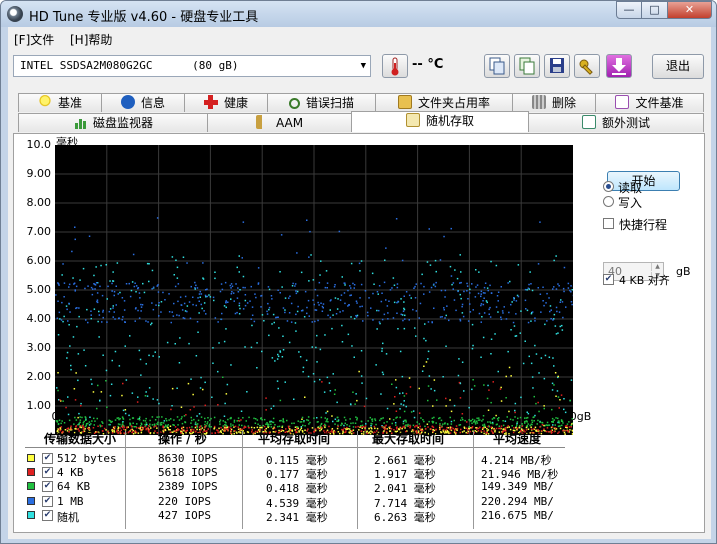  Describe the element at coordinates (649, 102) in the screenshot. I see `tab-file-benchmark: 文件基准` at that location.